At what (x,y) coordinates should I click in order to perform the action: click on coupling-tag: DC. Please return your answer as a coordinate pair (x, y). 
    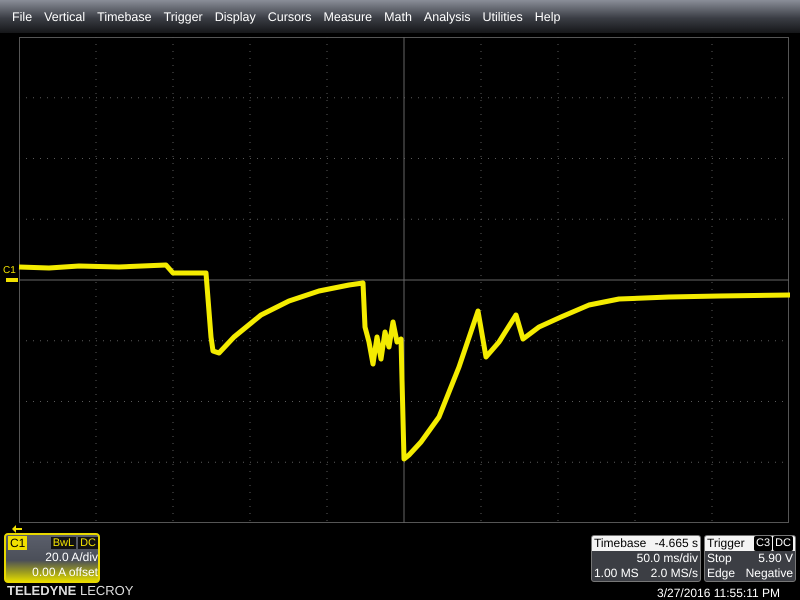
    Looking at the image, I should click on (88, 543).